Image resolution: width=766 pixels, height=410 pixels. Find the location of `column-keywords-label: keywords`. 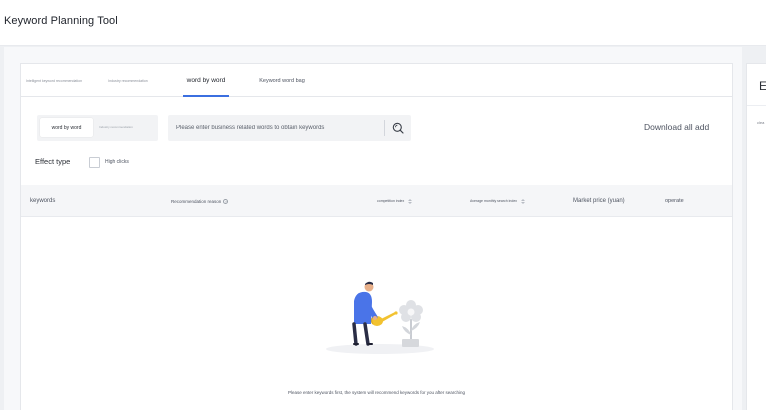

column-keywords-label: keywords is located at coordinates (43, 201).